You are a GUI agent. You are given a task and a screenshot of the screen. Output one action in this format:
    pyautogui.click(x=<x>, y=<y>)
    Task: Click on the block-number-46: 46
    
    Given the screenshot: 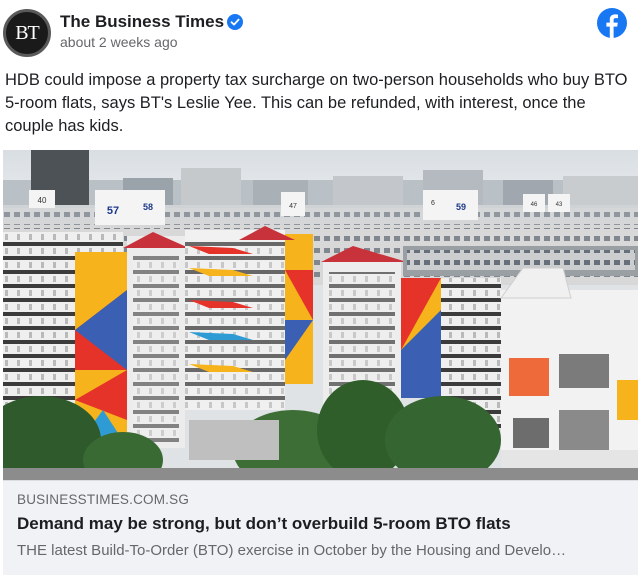 What is the action you would take?
    pyautogui.click(x=534, y=205)
    